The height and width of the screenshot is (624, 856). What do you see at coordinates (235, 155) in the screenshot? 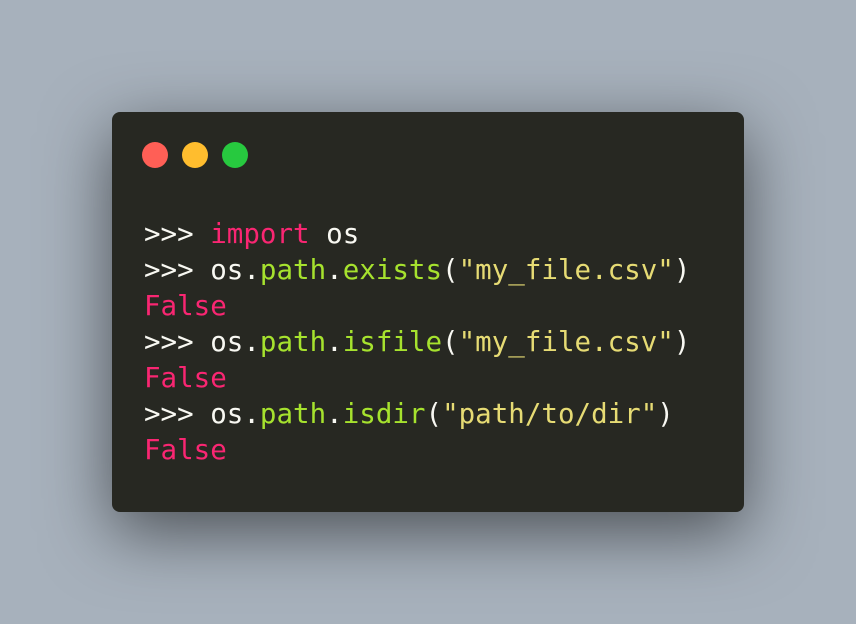
I see `maximize-button` at bounding box center [235, 155].